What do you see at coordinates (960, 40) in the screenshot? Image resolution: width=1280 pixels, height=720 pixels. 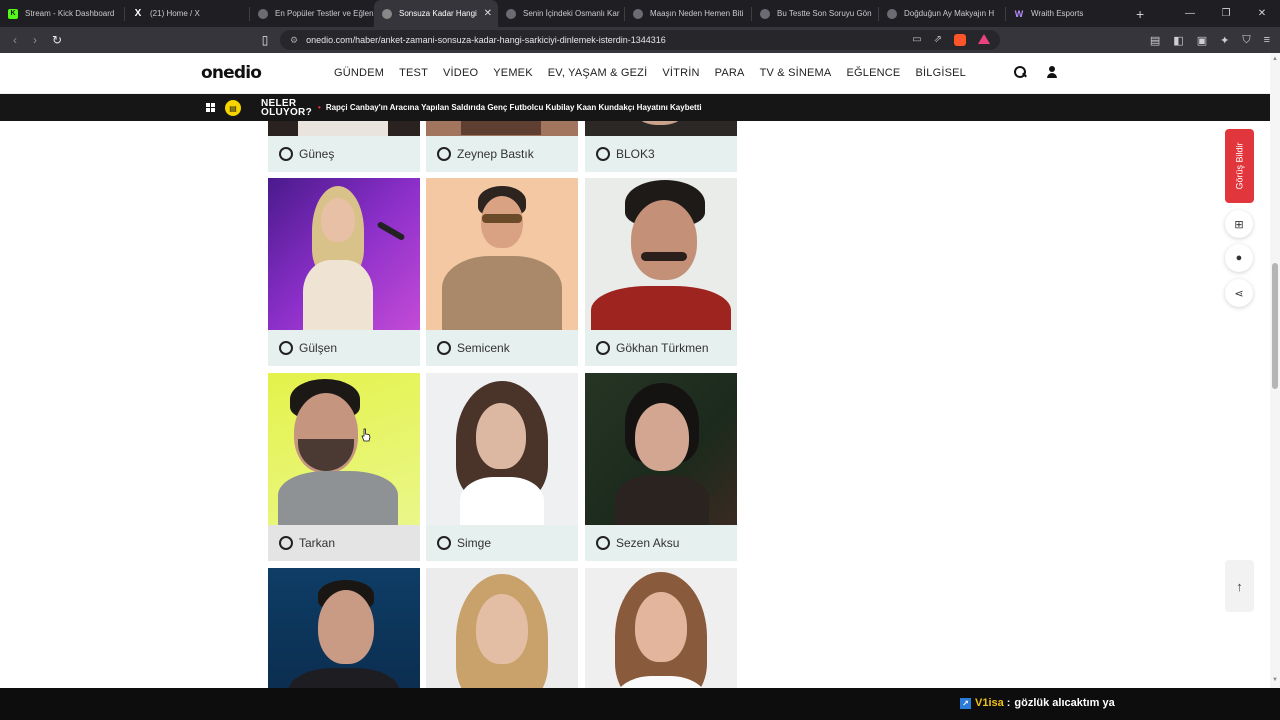 I see `brave-shields-icon` at bounding box center [960, 40].